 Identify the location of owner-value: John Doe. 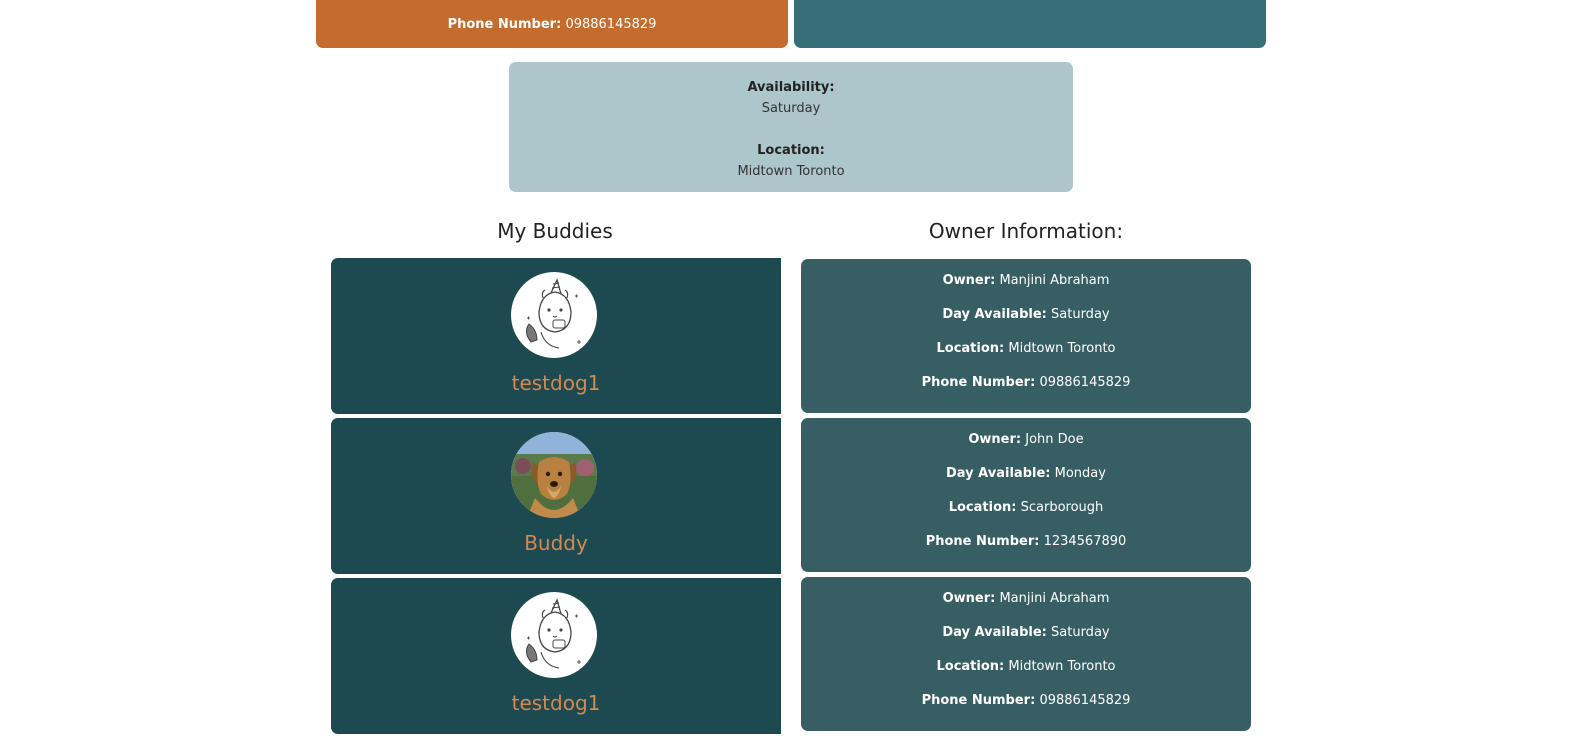
(1054, 439).